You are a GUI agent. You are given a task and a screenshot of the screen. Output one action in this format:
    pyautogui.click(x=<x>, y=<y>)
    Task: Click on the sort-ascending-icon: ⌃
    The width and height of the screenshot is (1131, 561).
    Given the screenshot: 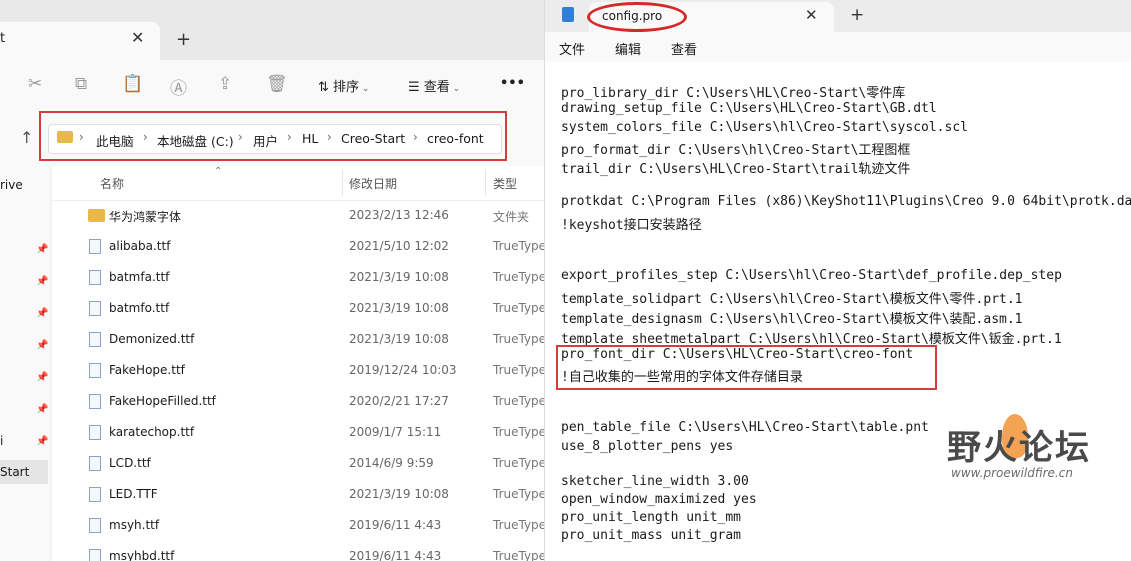 What is the action you would take?
    pyautogui.click(x=218, y=171)
    